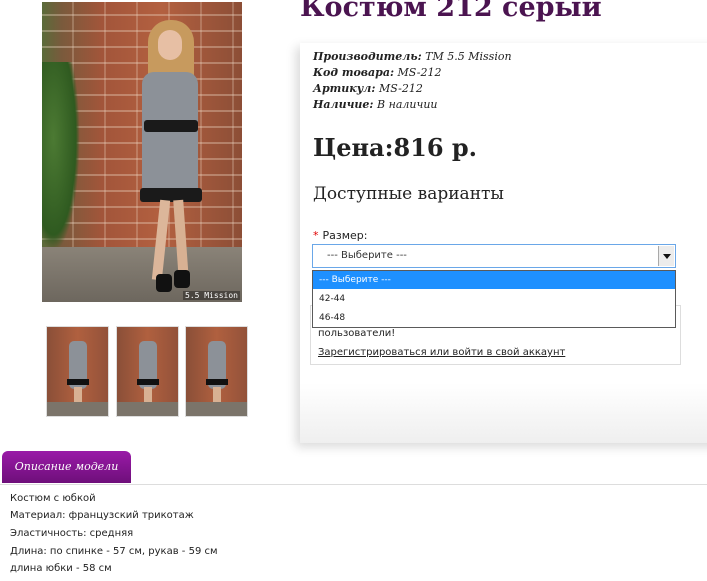  I want to click on tab-description: Описание модели, so click(66, 467).